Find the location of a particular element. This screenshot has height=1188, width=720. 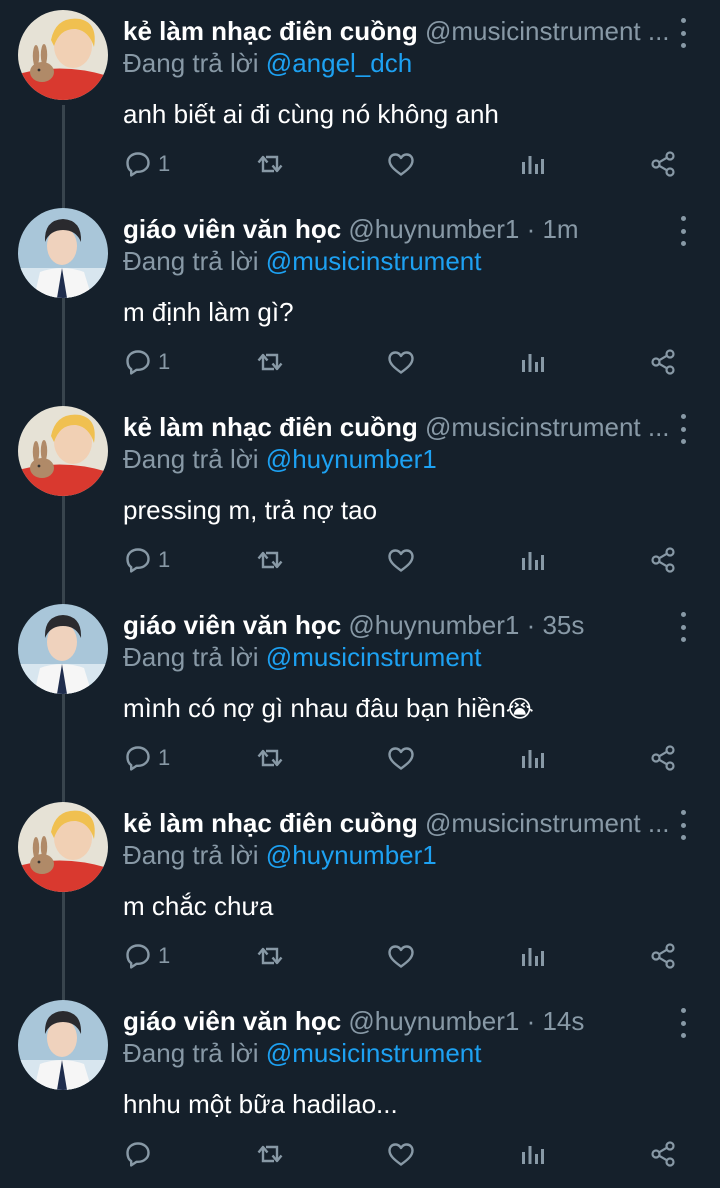

tweet-header: giáo viên văn học @huynumber1 · 1m is located at coordinates (395, 229).